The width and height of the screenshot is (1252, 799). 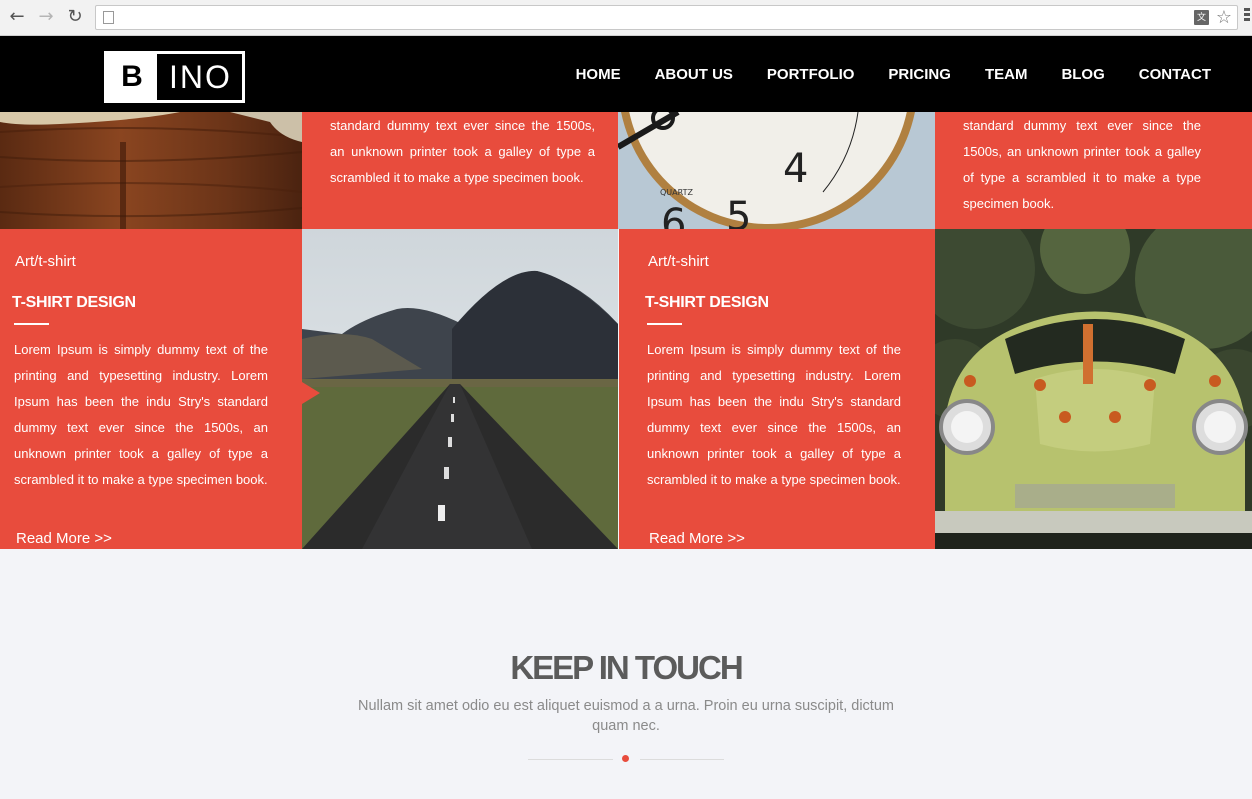 What do you see at coordinates (811, 74) in the screenshot?
I see `nav-portfolio: PORTFOLIO` at bounding box center [811, 74].